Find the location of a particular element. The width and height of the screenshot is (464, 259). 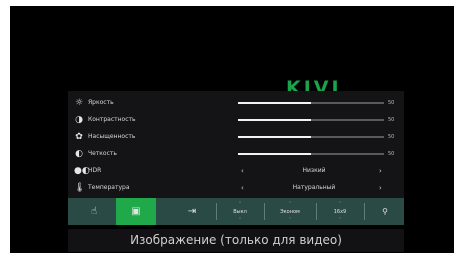

power-hand-icon: ☝ is located at coordinates (94, 211).